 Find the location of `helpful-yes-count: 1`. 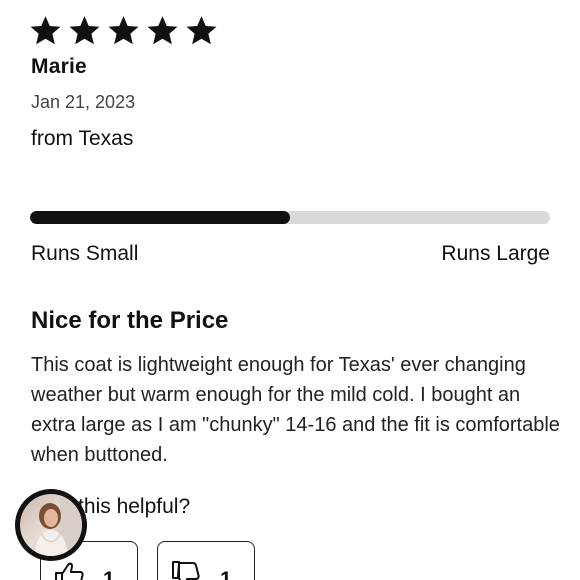

helpful-yes-count: 1 is located at coordinates (109, 574).